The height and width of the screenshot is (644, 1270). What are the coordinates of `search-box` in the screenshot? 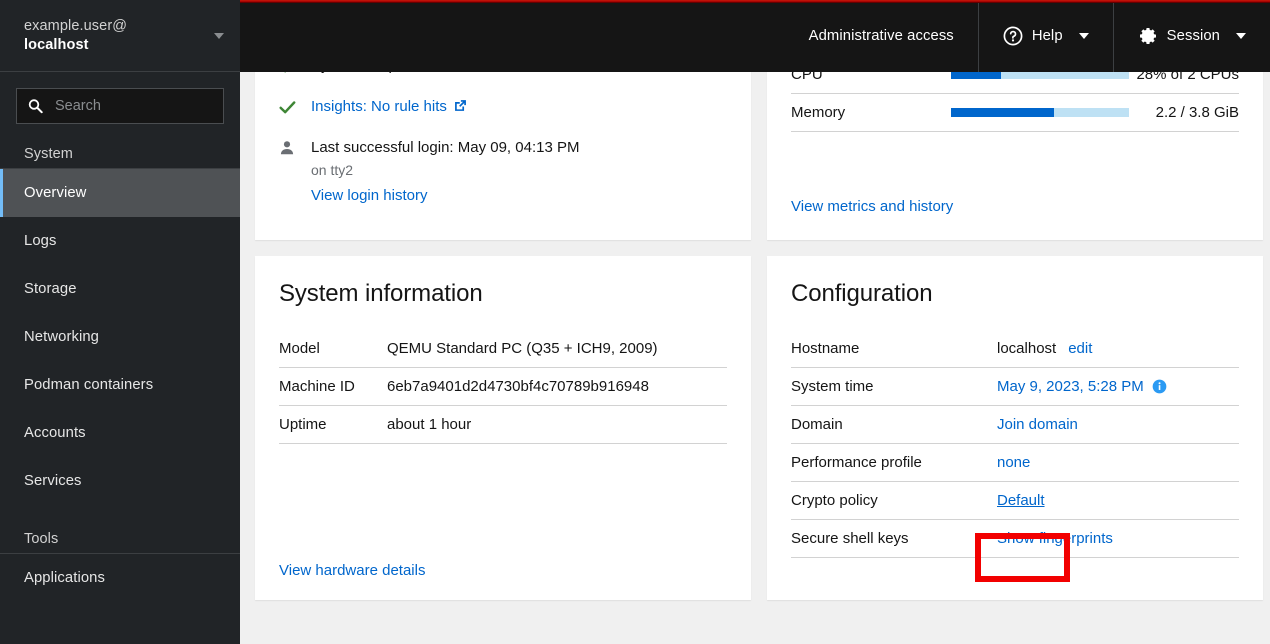 It's located at (120, 106).